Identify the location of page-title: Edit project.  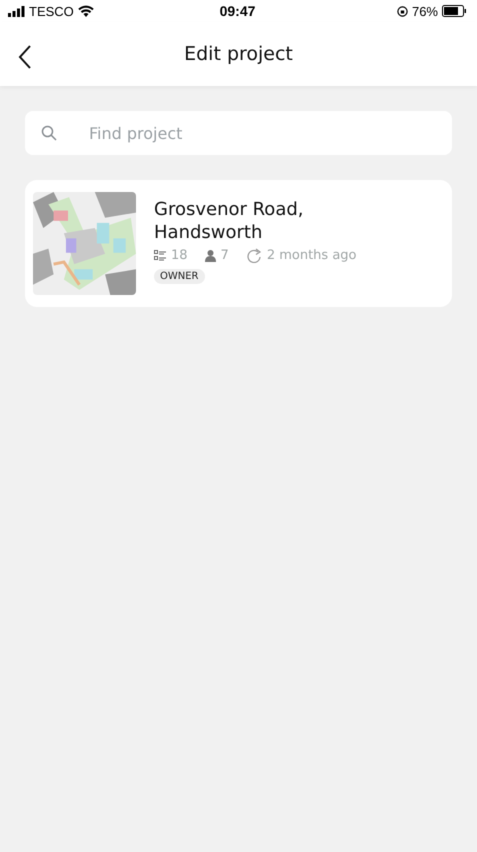
(238, 54).